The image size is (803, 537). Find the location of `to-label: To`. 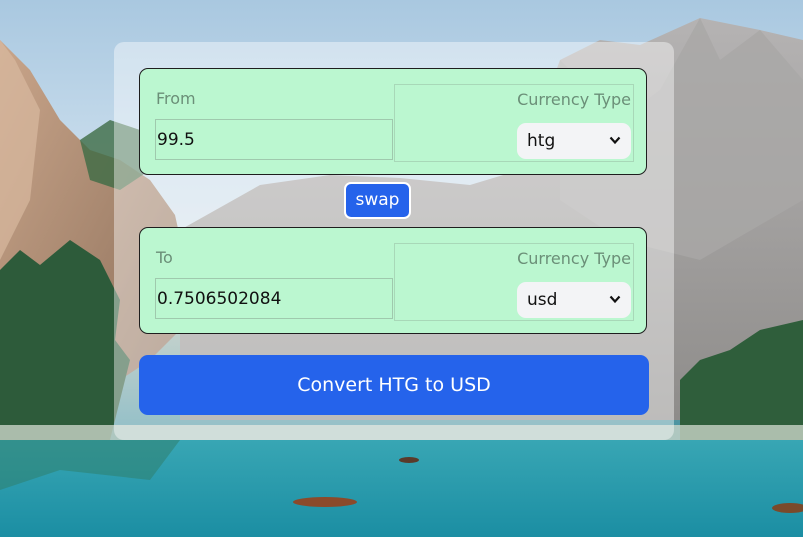

to-label: To is located at coordinates (164, 257).